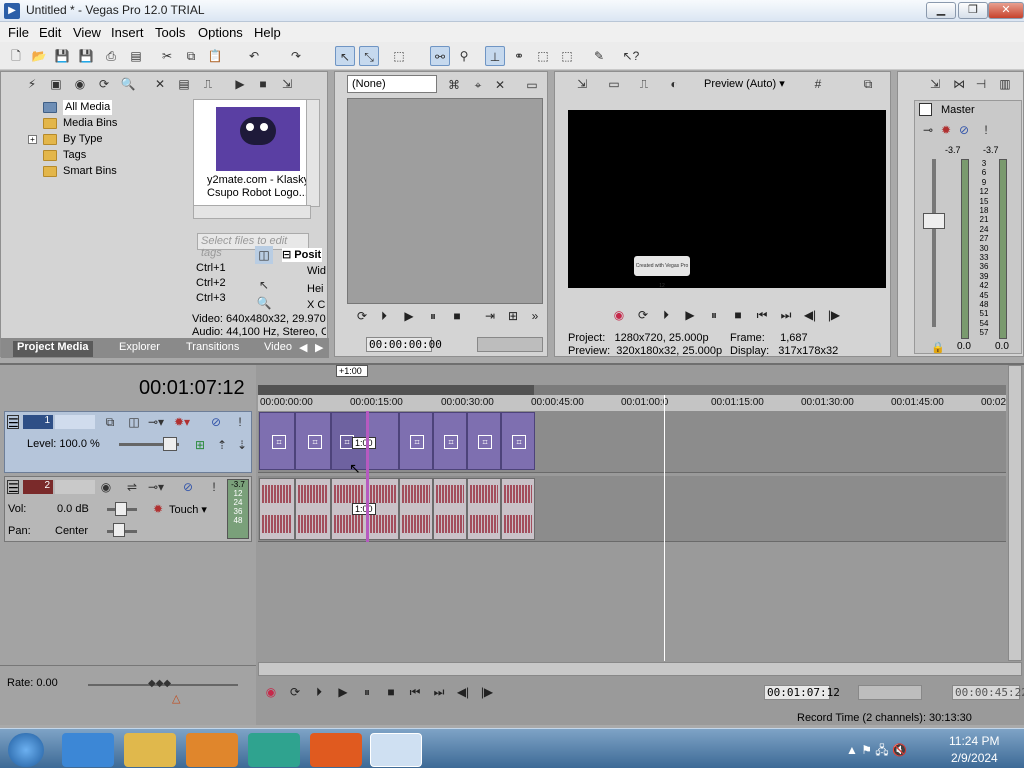 This screenshot has height=768, width=1024. I want to click on video-event: ⌗, so click(313, 441).